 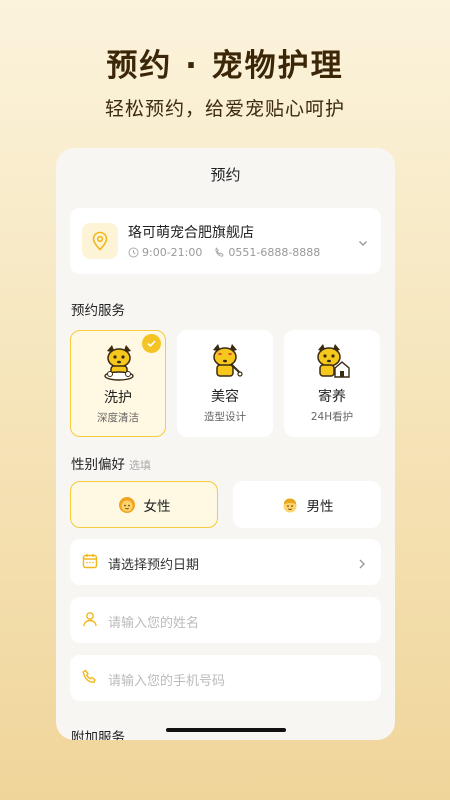 I want to click on chevron-down-icon, so click(x=363, y=243).